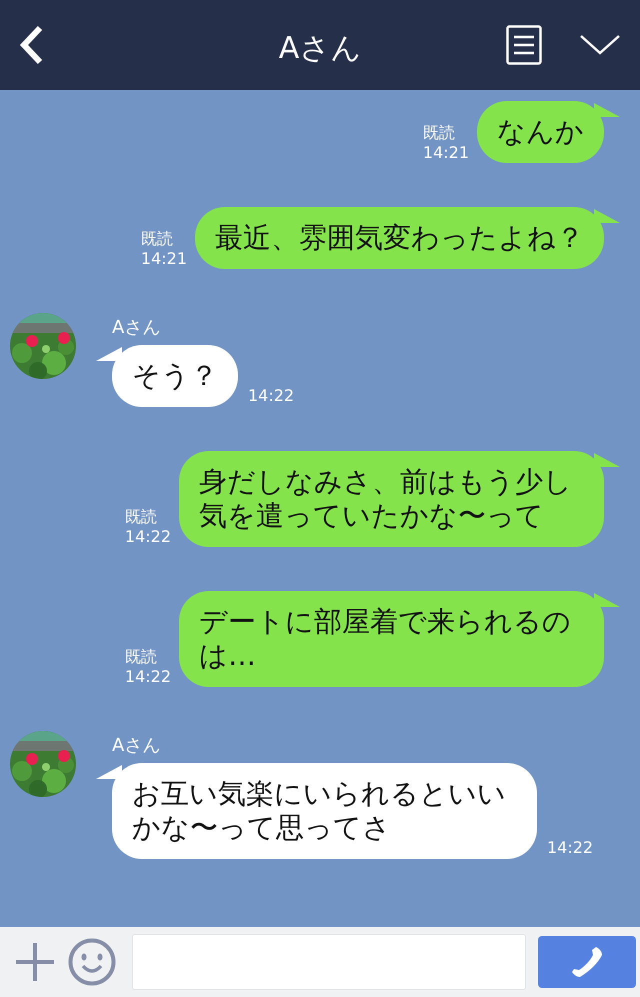 The height and width of the screenshot is (997, 640). What do you see at coordinates (316, 811) in the screenshot?
I see `message-bubble: お互い気楽にいられるといいかな〜って思ってさ` at bounding box center [316, 811].